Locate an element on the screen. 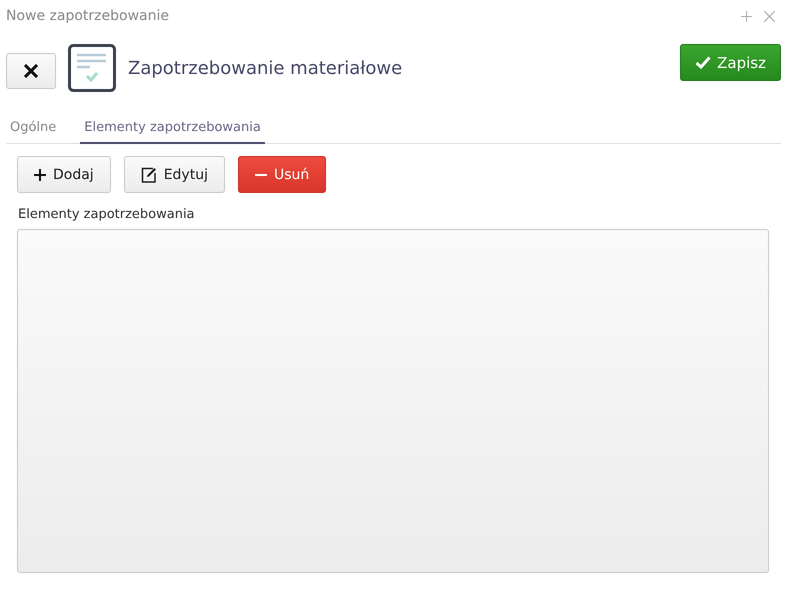  edit-button: Edytuj is located at coordinates (174, 174).